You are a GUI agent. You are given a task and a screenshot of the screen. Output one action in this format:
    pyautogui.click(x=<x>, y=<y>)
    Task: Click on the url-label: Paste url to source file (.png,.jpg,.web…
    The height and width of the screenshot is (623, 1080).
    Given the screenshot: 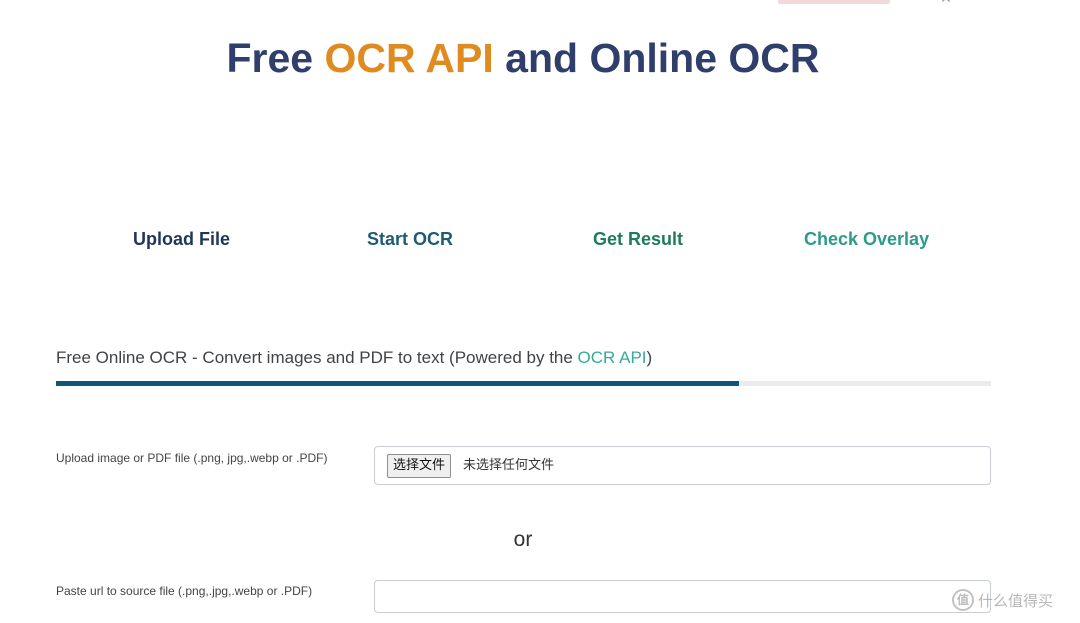 What is the action you would take?
    pyautogui.click(x=184, y=591)
    